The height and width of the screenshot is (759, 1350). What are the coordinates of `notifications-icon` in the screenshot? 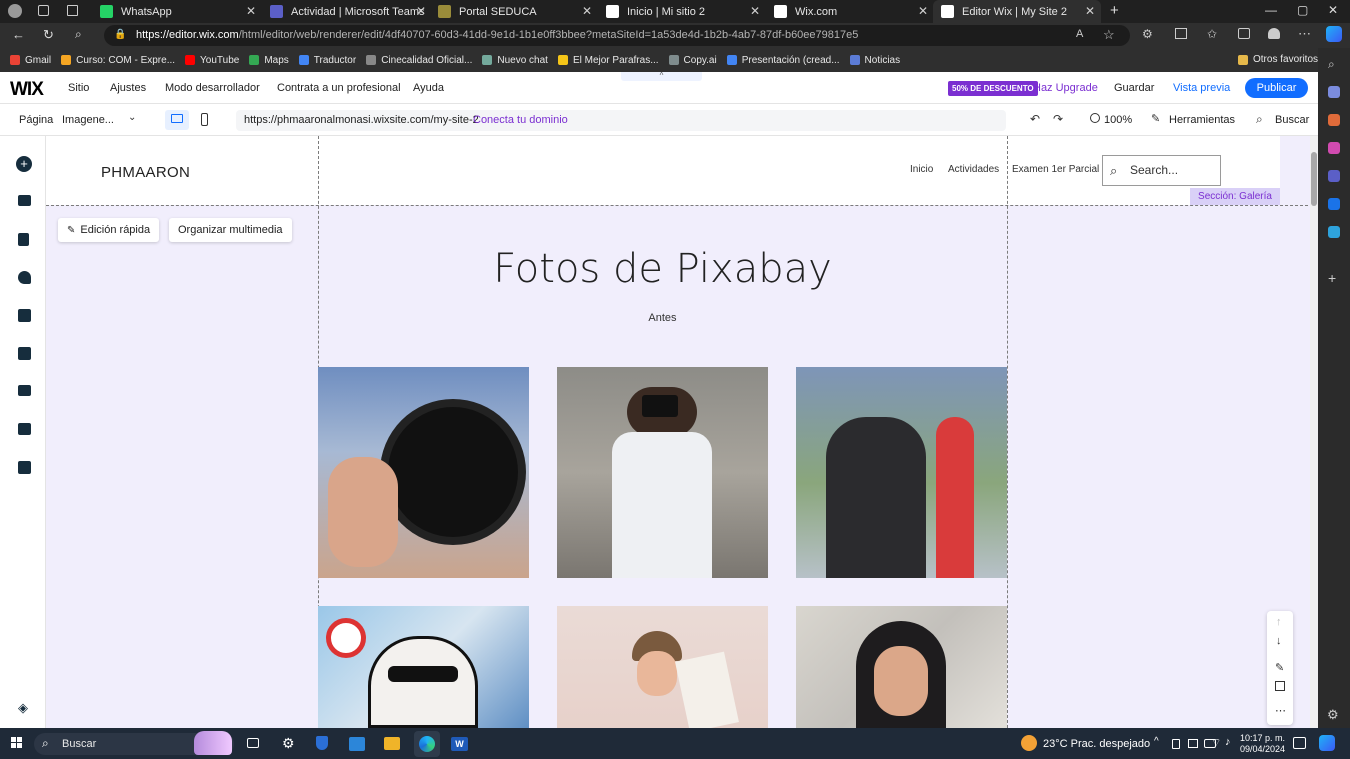 It's located at (1299, 743).